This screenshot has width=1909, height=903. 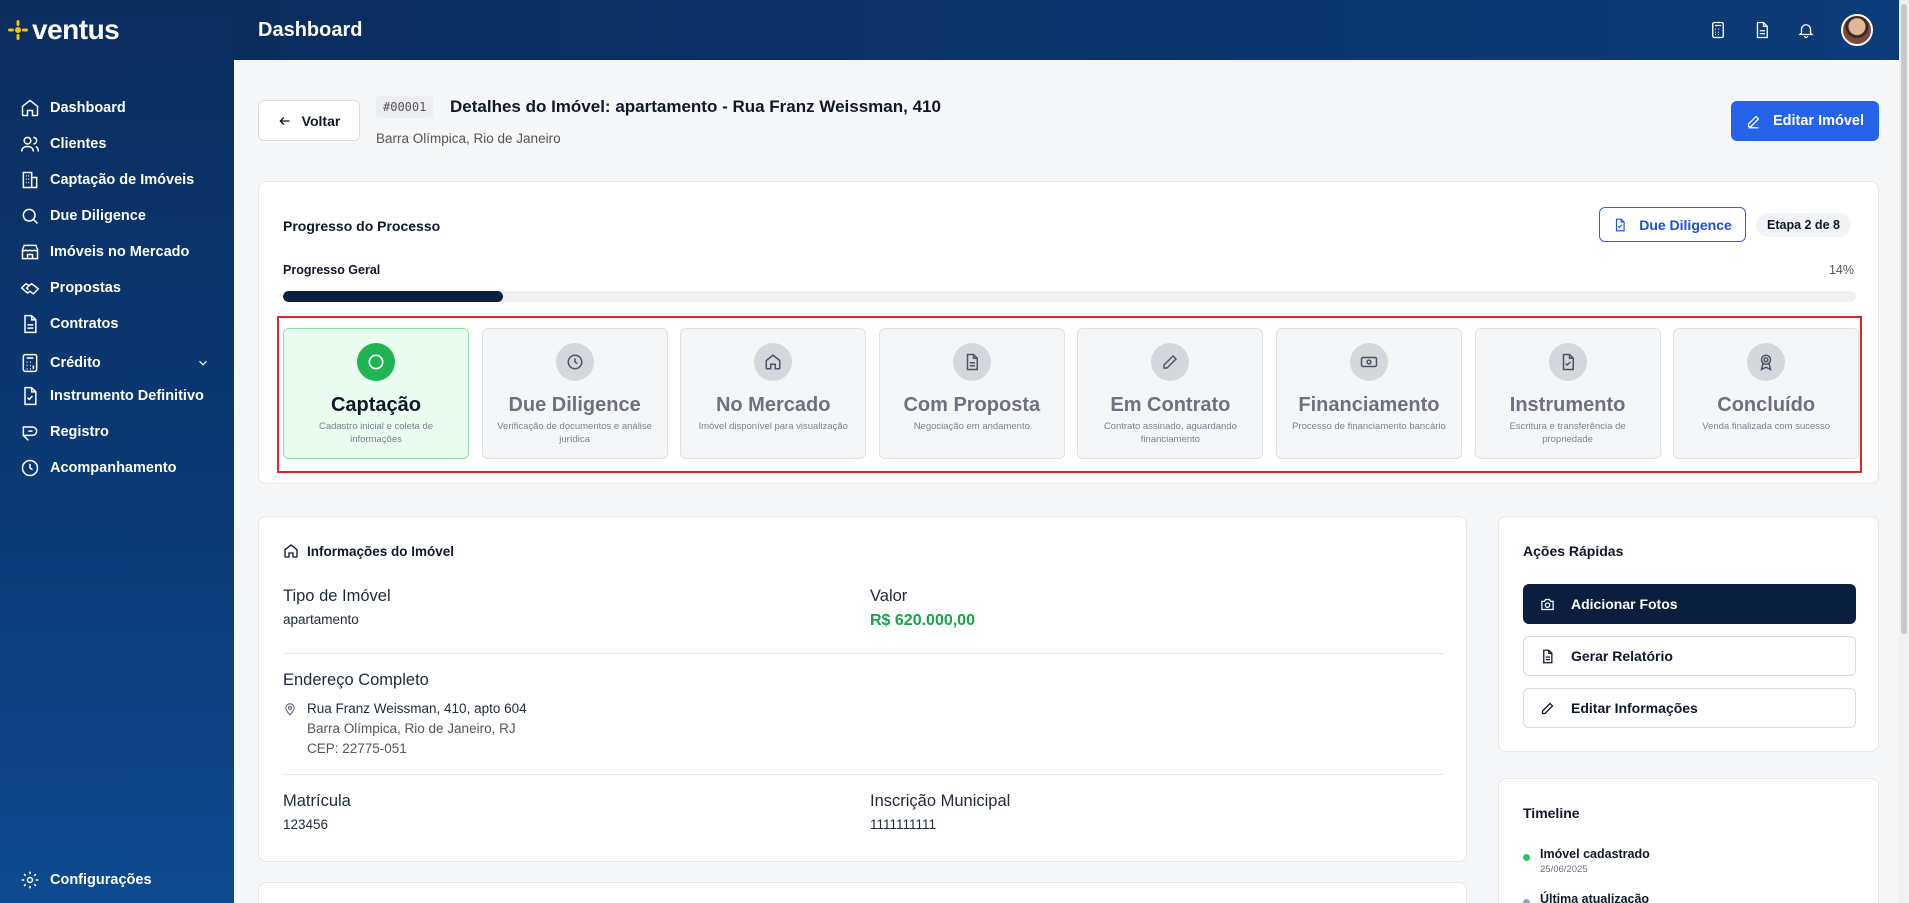 What do you see at coordinates (1564, 869) in the screenshot?
I see `timeline-date: 25/06/2025` at bounding box center [1564, 869].